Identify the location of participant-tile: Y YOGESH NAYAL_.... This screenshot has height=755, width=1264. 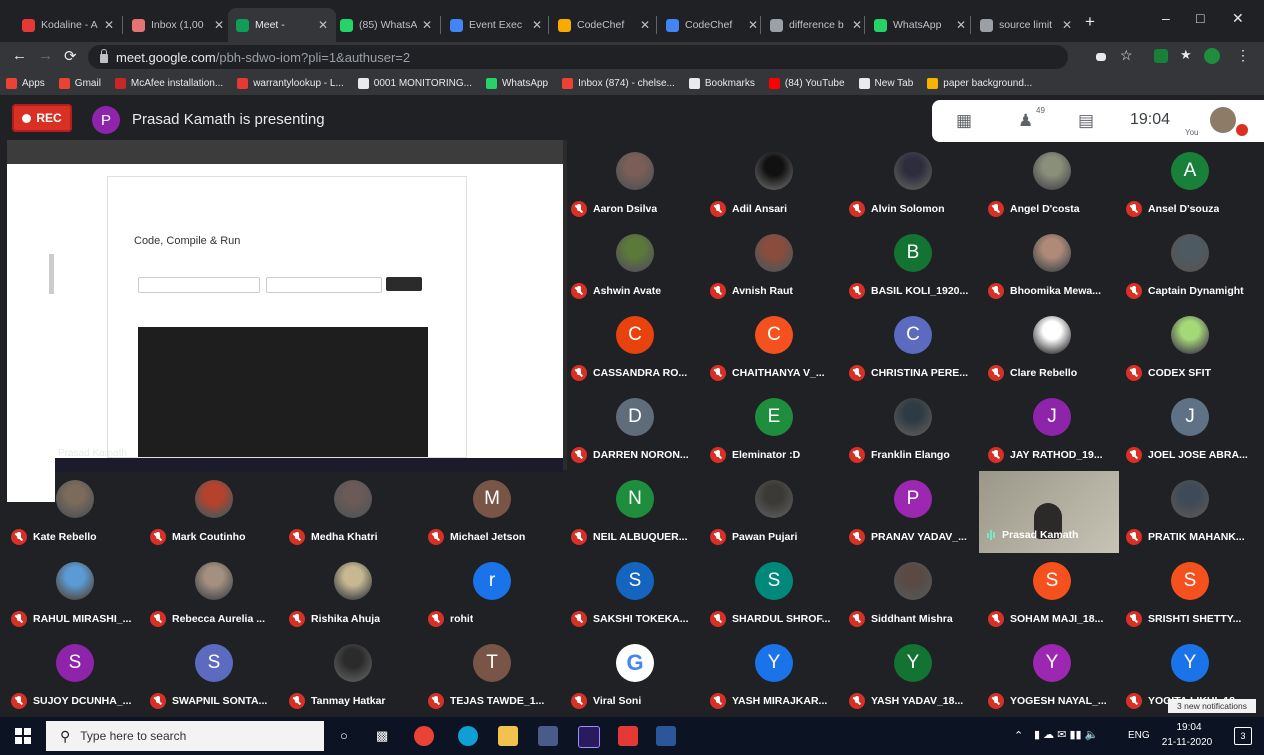
(1052, 676).